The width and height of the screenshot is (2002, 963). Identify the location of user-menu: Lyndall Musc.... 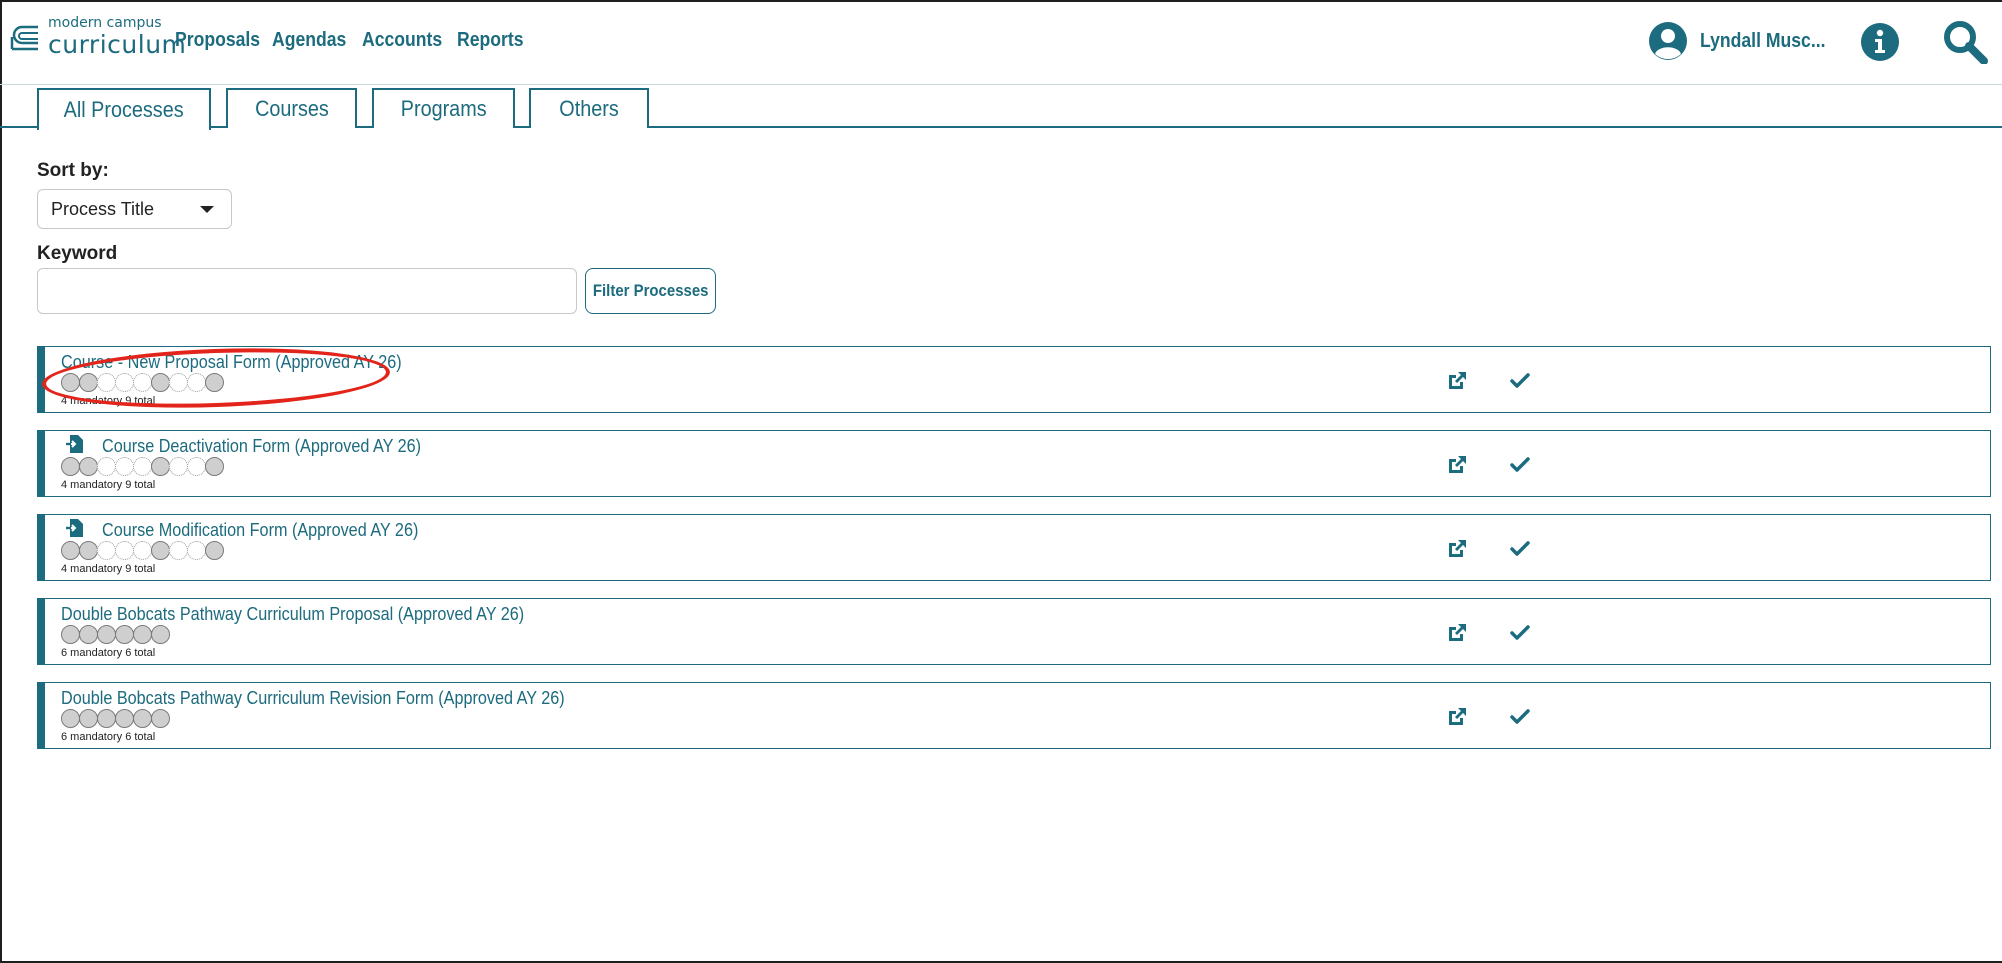
(1745, 41).